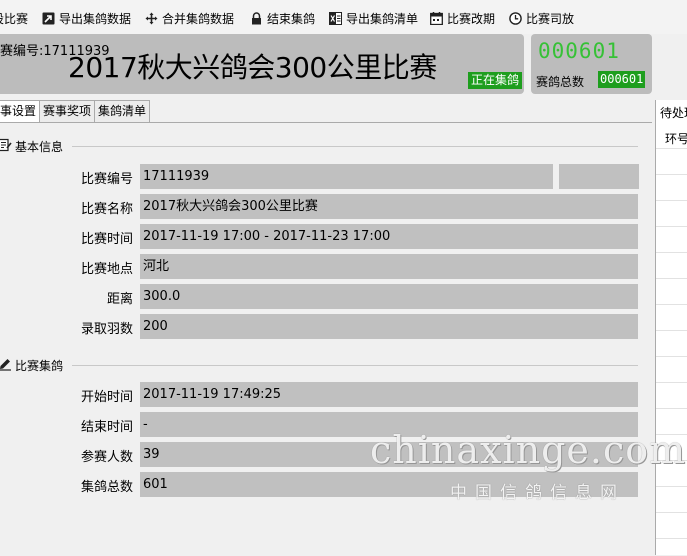  Describe the element at coordinates (48, 18) in the screenshot. I see `export-icon` at that location.